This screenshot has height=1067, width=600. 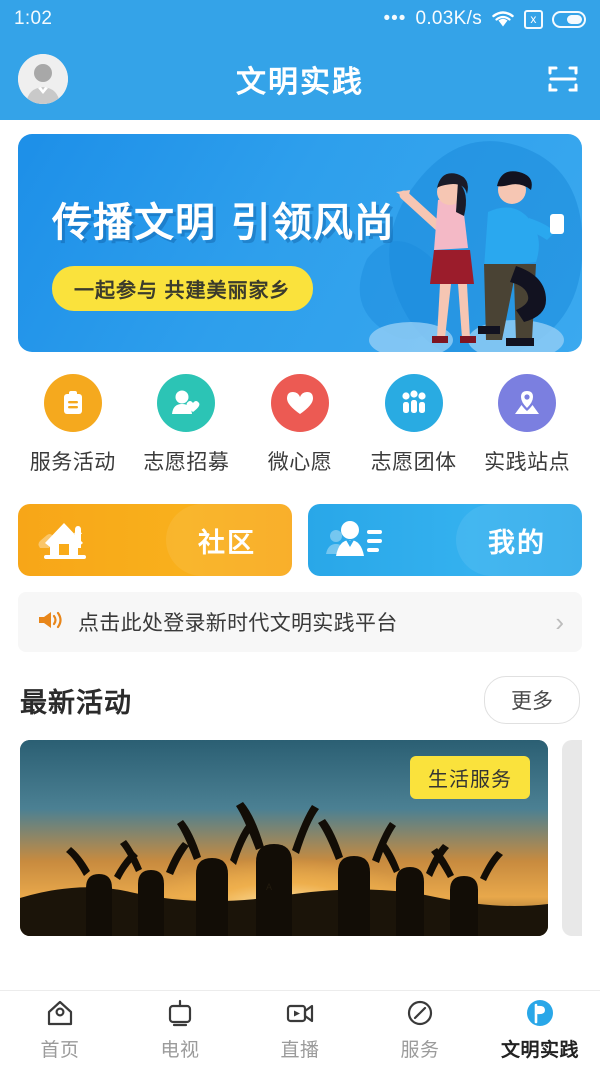 What do you see at coordinates (43, 79) in the screenshot?
I see `user-avatar` at bounding box center [43, 79].